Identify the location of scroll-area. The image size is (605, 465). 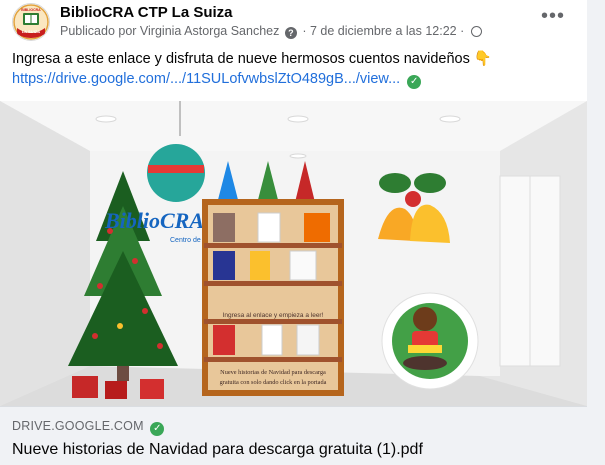
(596, 232).